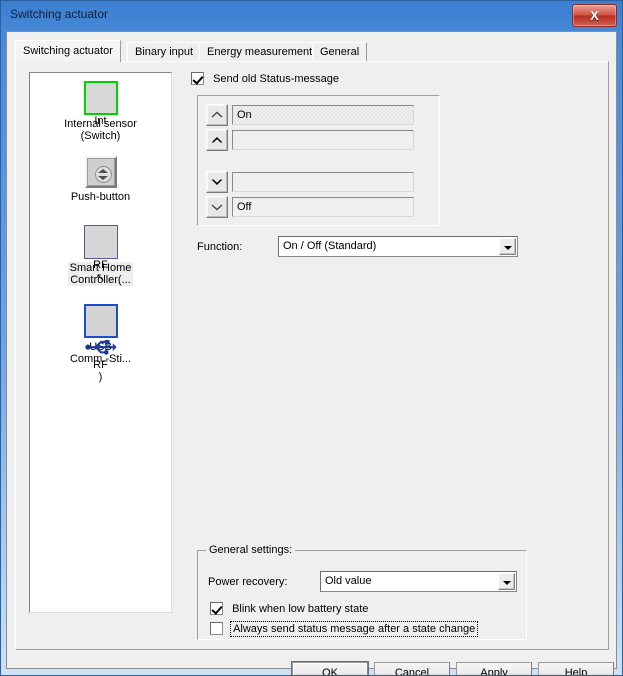 The width and height of the screenshot is (623, 676). What do you see at coordinates (418, 581) in the screenshot?
I see `power-recovery-select: Old value` at bounding box center [418, 581].